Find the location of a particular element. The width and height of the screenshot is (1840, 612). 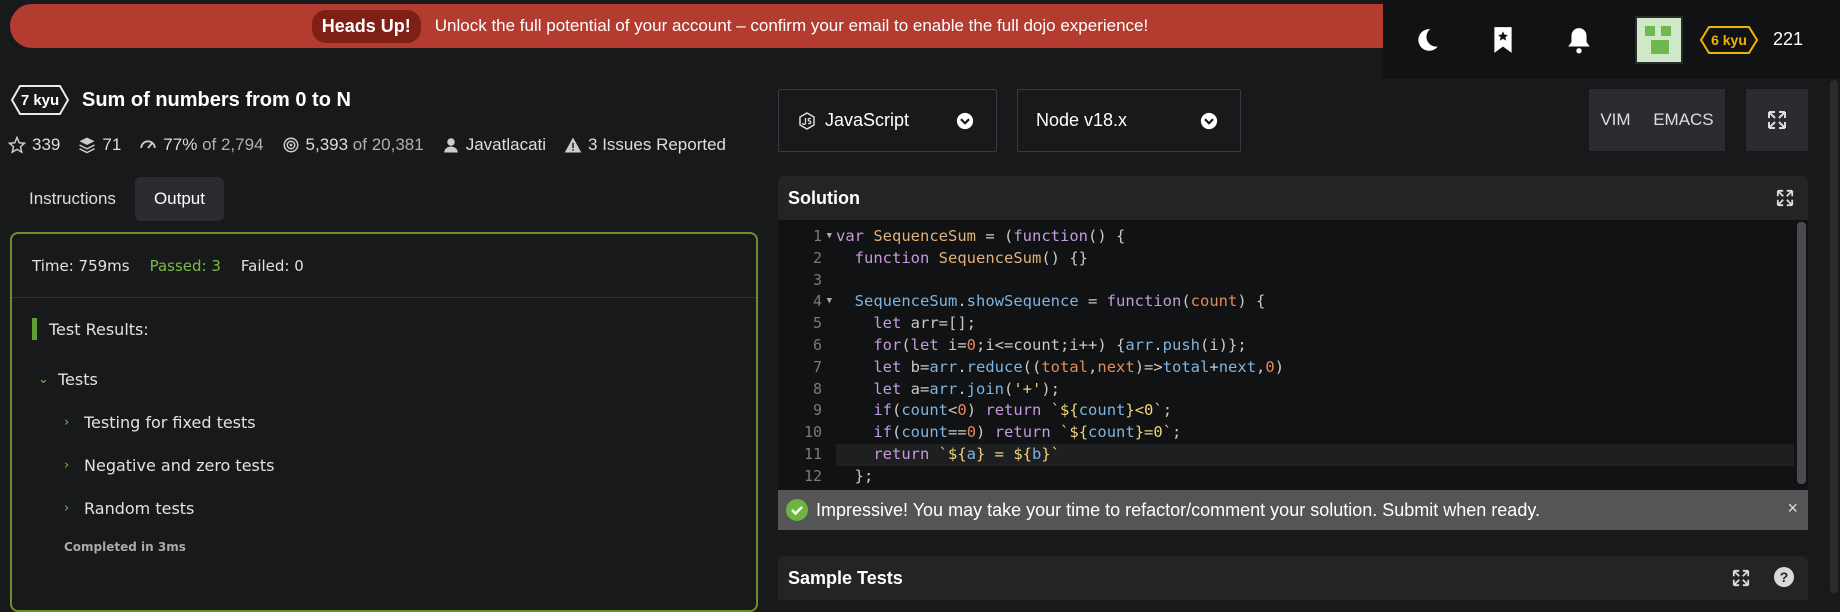

heads-up-pill: Heads Up! is located at coordinates (366, 26).